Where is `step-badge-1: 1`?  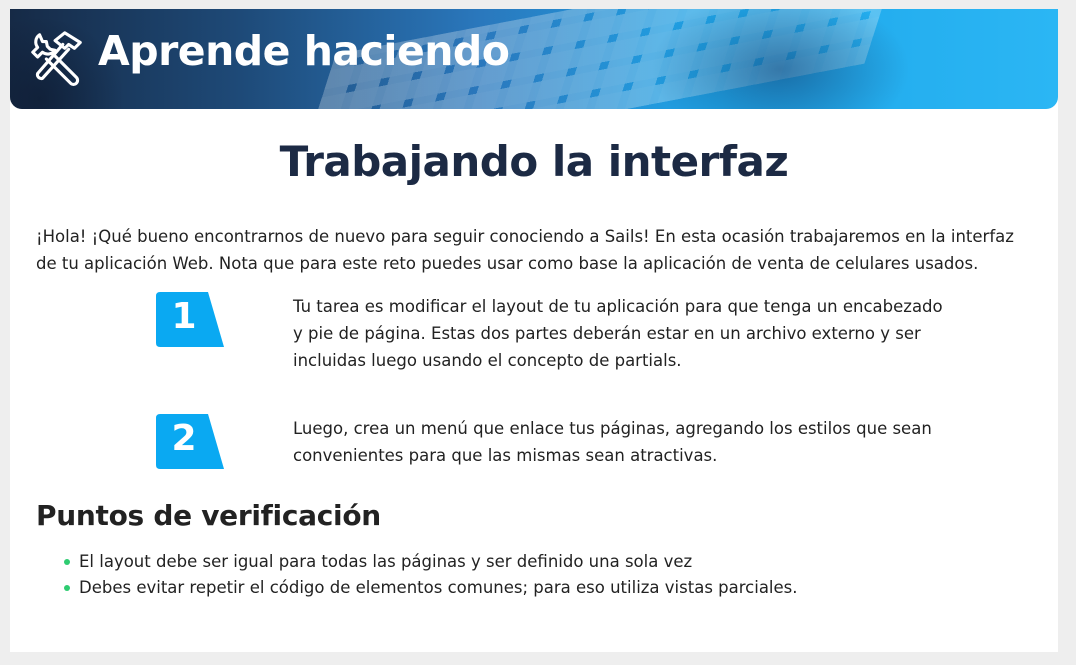 step-badge-1: 1 is located at coordinates (191, 319).